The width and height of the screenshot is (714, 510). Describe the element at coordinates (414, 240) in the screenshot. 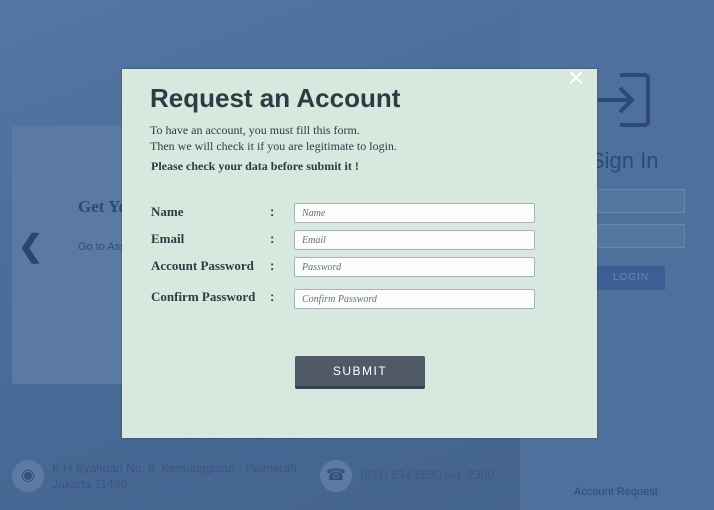

I see `email-field` at that location.